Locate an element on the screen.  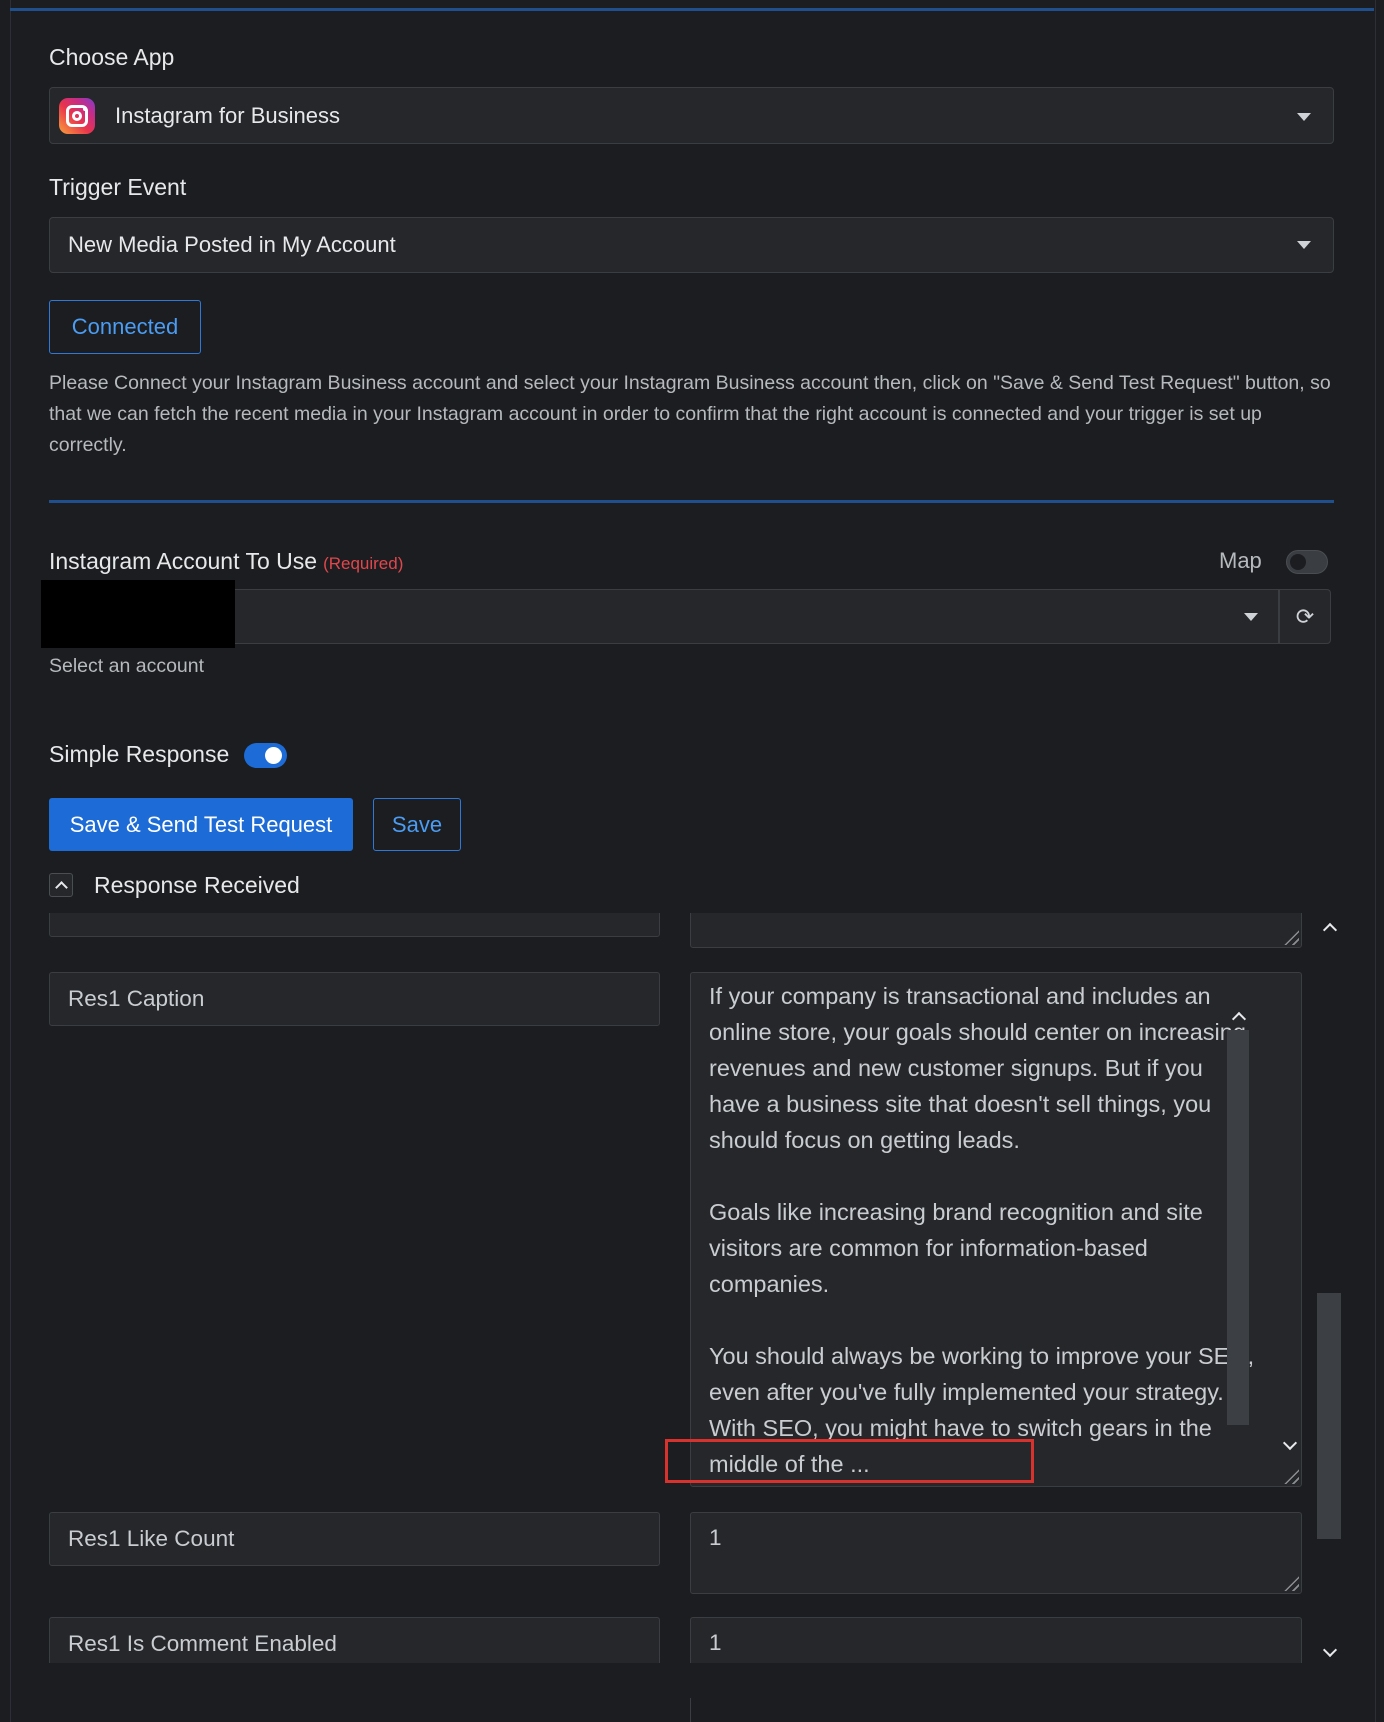
scroll-down-icon is located at coordinates (1330, 1650).